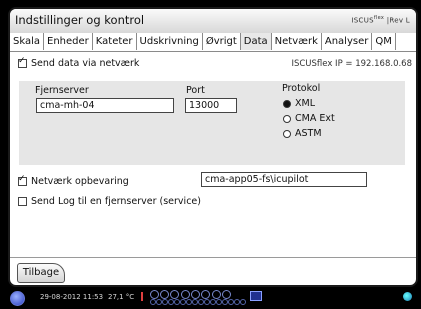  What do you see at coordinates (351, 64) in the screenshot?
I see `device-ip-info: ISCUSflex IP = 192.168.0.68` at bounding box center [351, 64].